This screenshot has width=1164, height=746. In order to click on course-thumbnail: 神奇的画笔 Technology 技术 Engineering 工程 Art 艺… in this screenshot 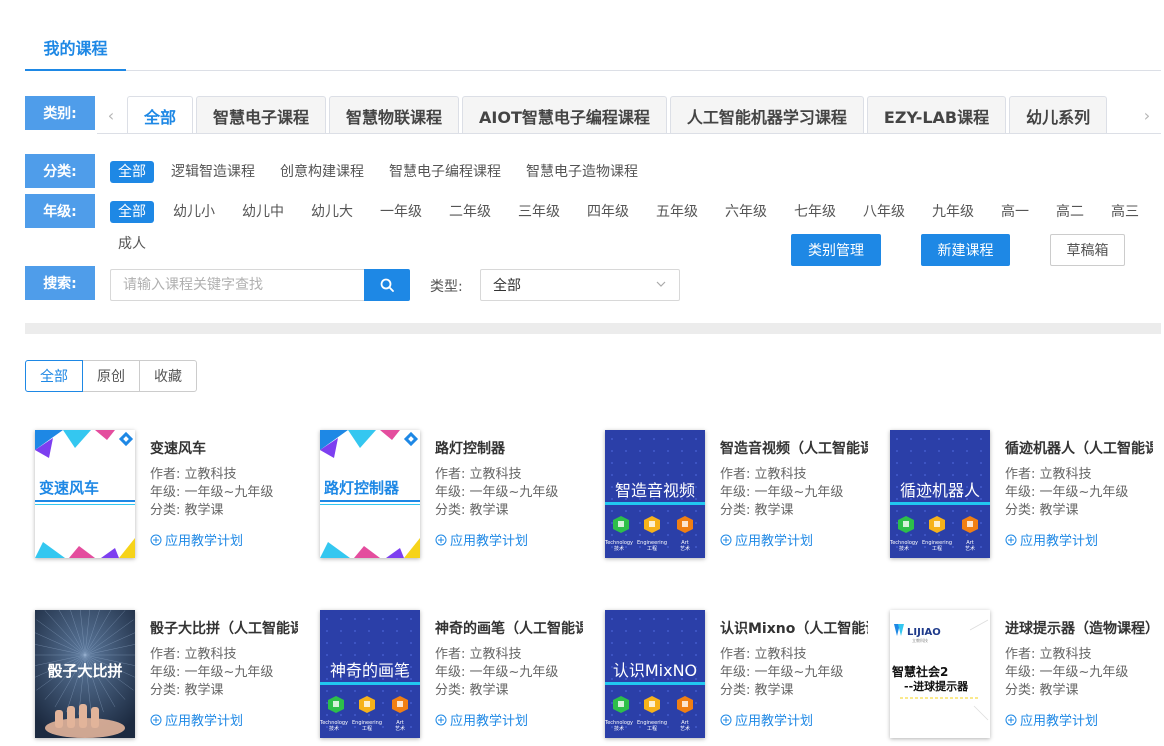, I will do `click(370, 674)`.